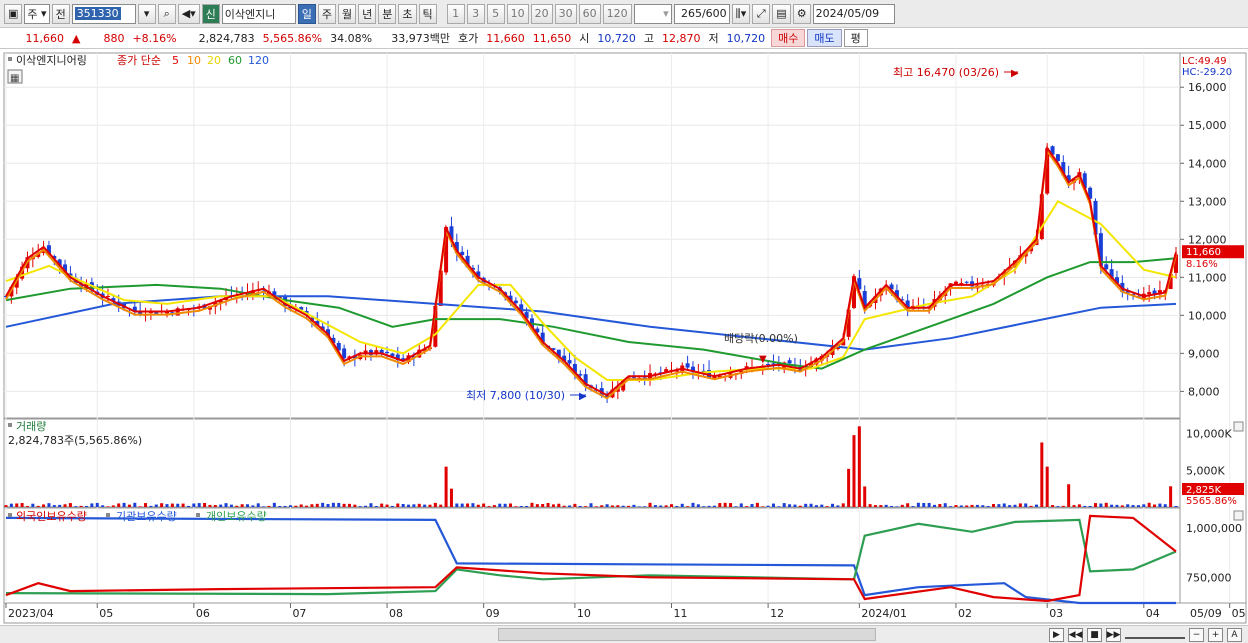  Describe the element at coordinates (584, 613) in the screenshot. I see `date-tick-label: 10` at that location.